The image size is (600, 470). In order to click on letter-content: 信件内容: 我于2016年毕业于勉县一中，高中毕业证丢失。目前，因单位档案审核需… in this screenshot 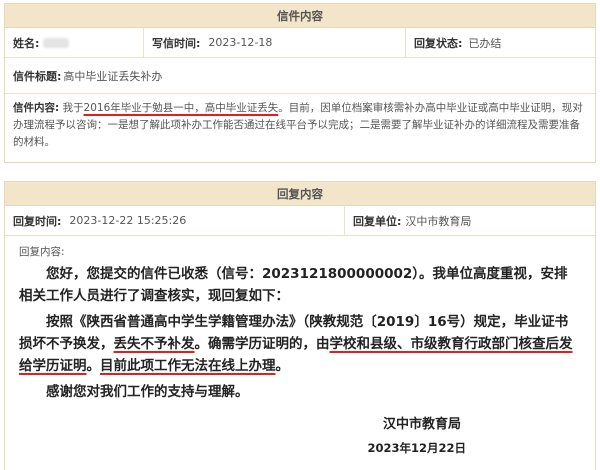, I will do `click(300, 125)`.